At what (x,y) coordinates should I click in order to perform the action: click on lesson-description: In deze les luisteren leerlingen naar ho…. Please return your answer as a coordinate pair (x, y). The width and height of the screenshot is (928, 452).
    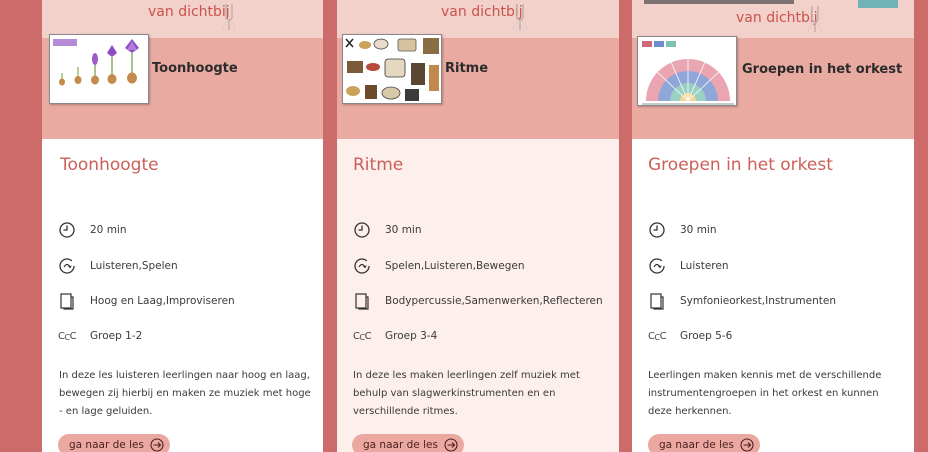
    Looking at the image, I should click on (185, 393).